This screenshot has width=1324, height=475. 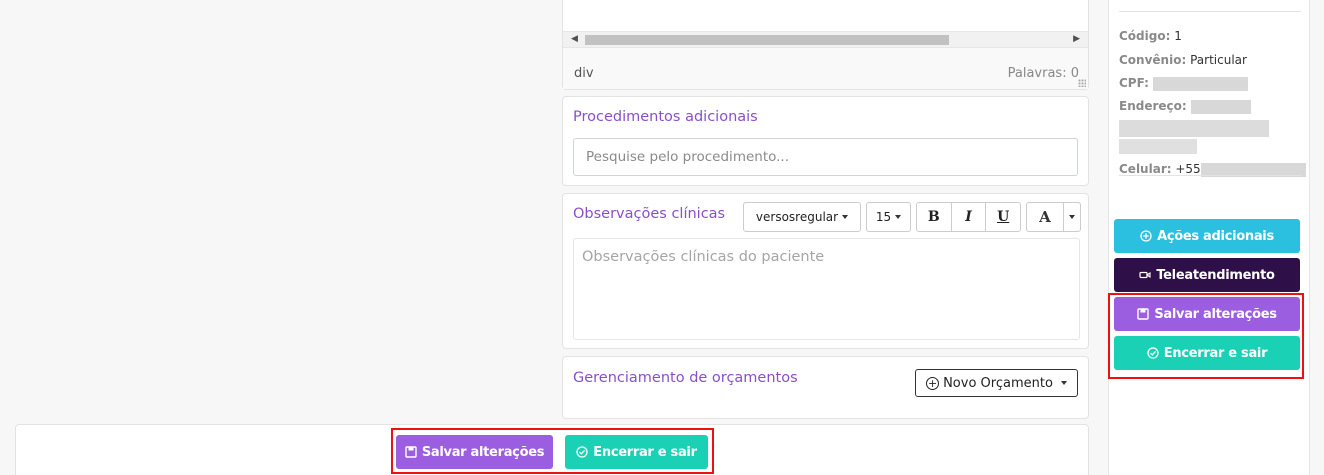 I want to click on scrollbar-thumb, so click(x=767, y=40).